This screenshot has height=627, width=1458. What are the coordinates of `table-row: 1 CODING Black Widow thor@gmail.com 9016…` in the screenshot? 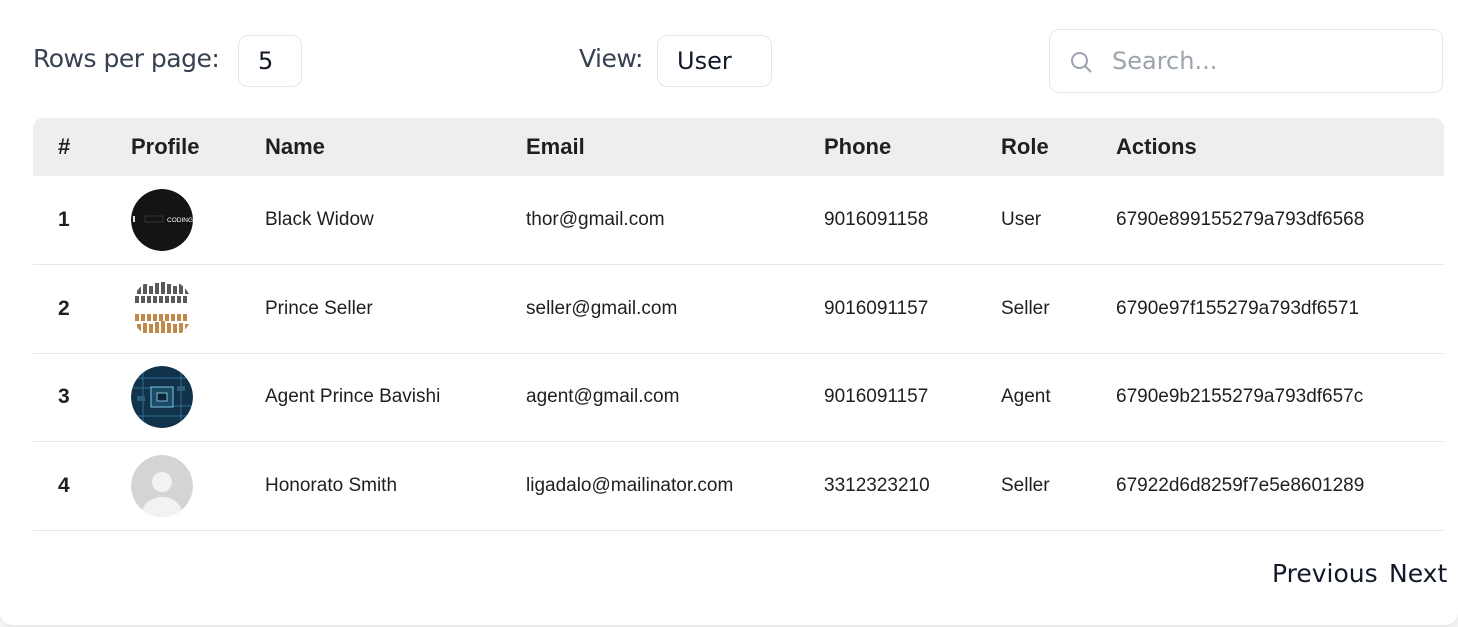 It's located at (738, 220).